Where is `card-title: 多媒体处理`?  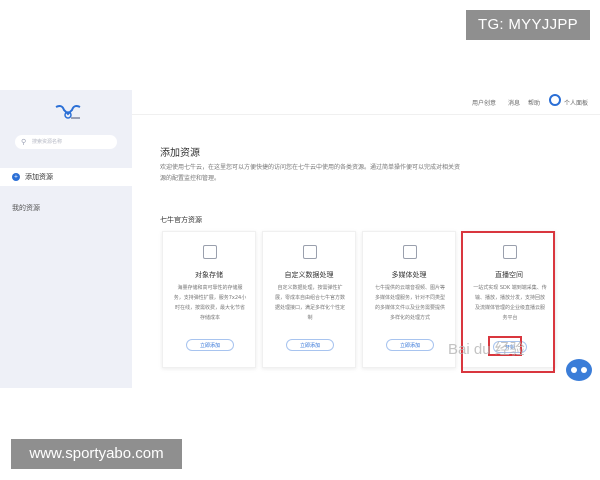 card-title: 多媒体处理 is located at coordinates (409, 275).